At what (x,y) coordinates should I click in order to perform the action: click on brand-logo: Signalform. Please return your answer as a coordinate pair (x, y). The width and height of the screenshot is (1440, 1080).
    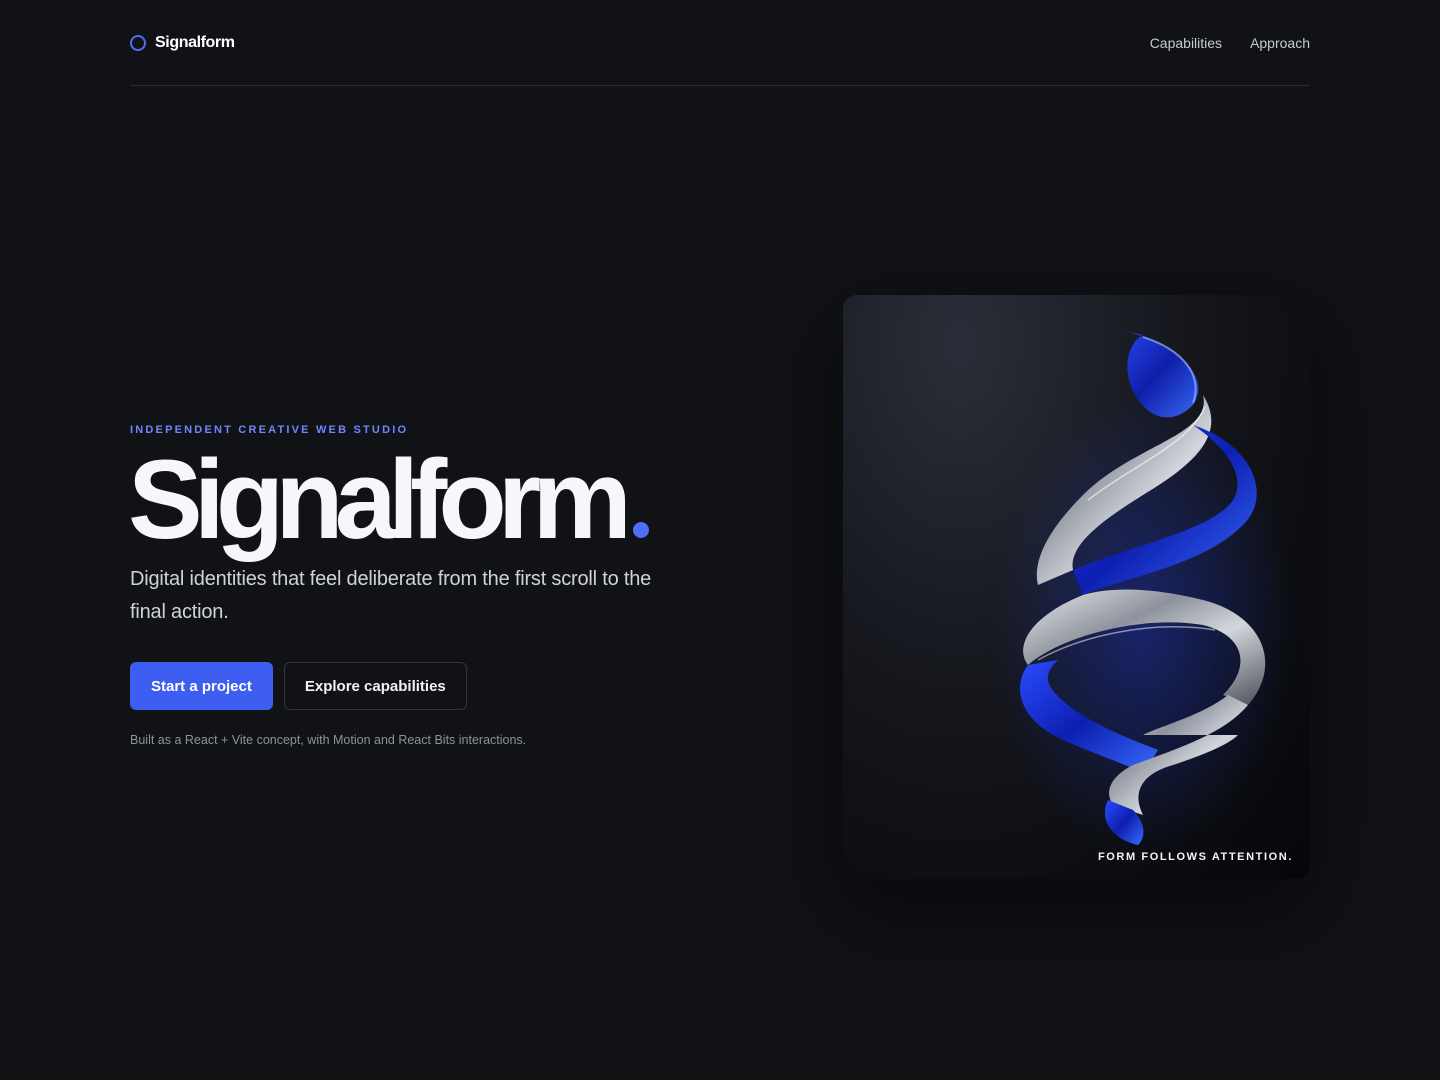
    Looking at the image, I should click on (182, 43).